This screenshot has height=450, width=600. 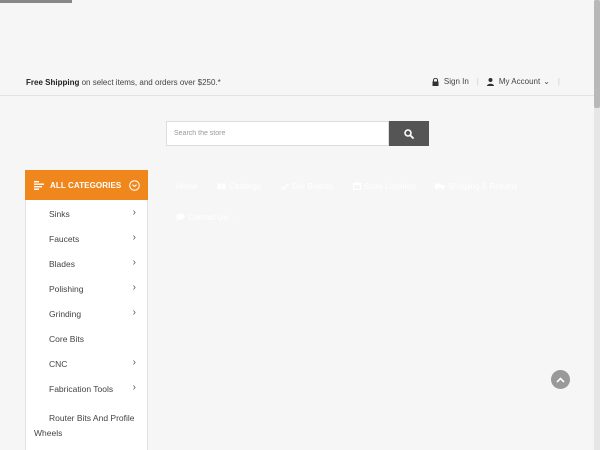 I want to click on check-icon, so click(x=284, y=186).